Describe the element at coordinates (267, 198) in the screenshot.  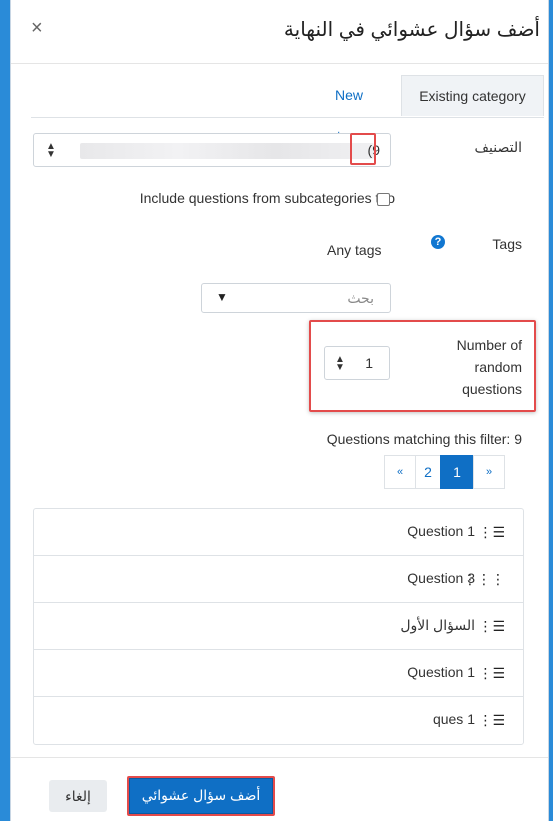
I see `include-subcategories-label: Include questions from subcategories too` at that location.